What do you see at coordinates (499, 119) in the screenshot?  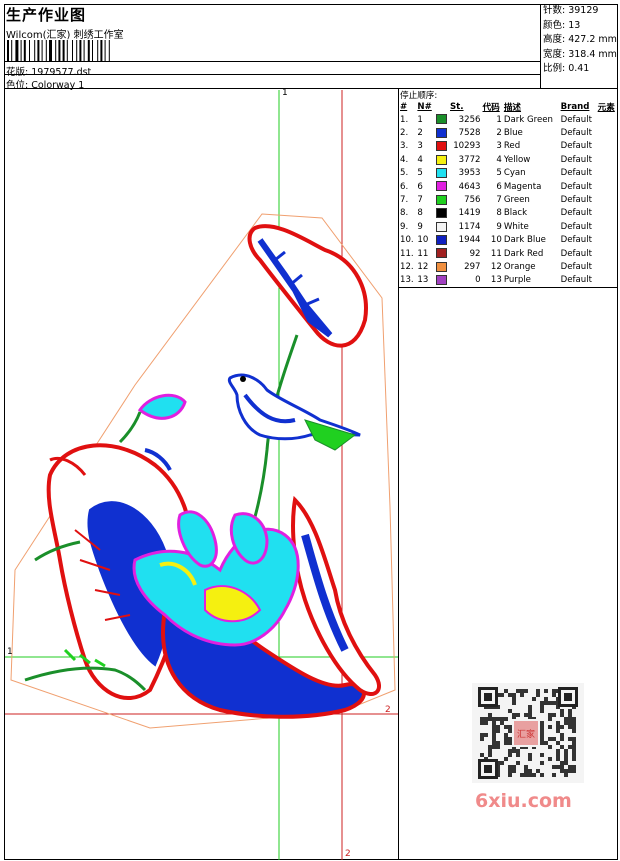 I see `row-code: 1` at bounding box center [499, 119].